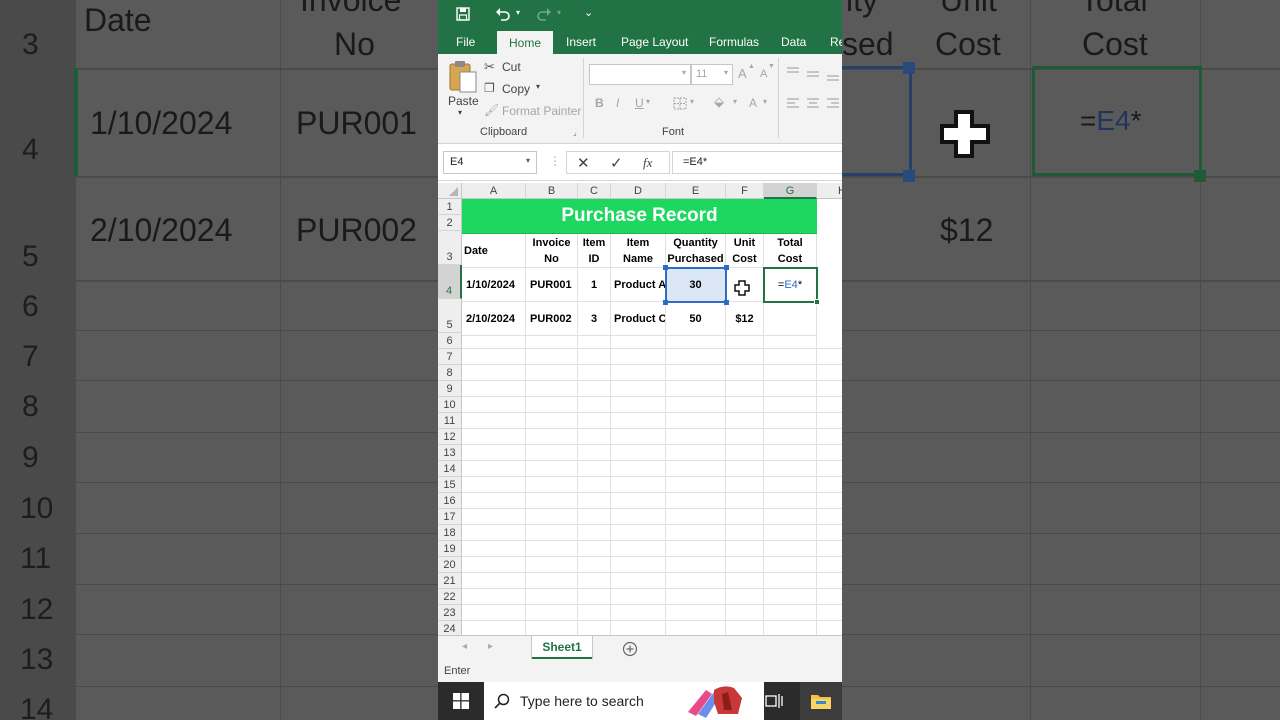 This screenshot has height=720, width=1280. Describe the element at coordinates (757, 162) in the screenshot. I see `formula-input: =E4*` at that location.